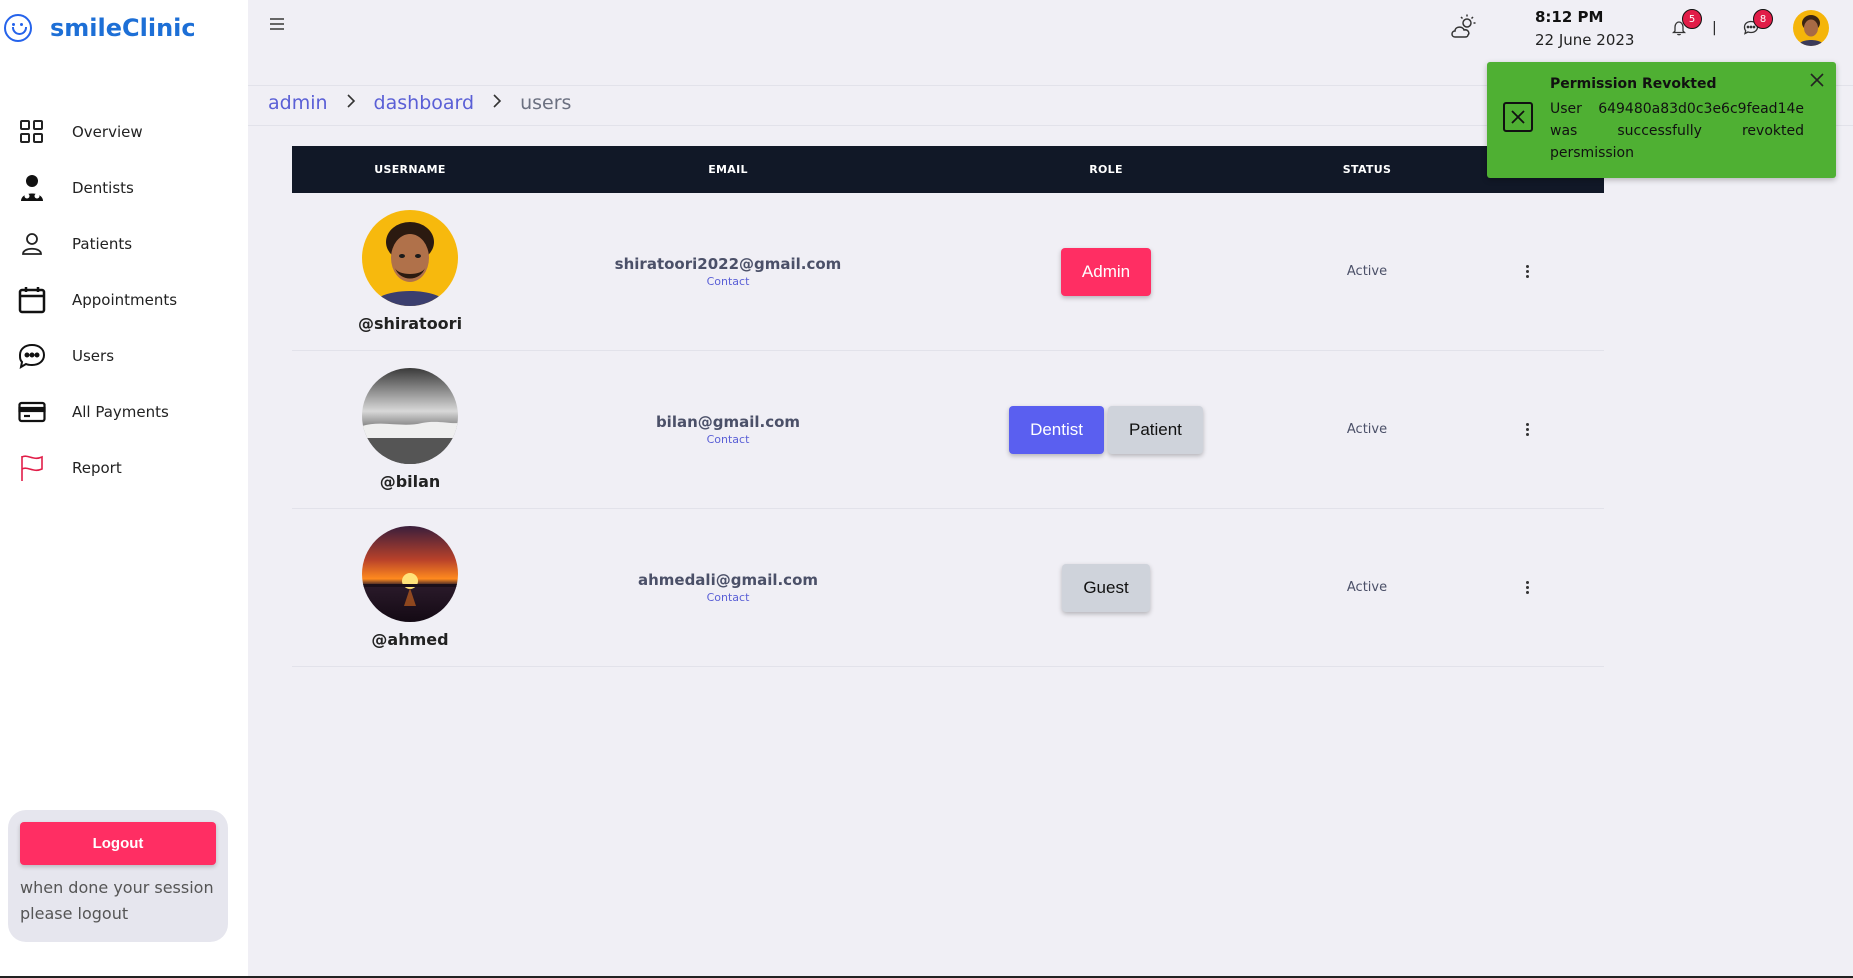  I want to click on username: @shiratoori, so click(410, 323).